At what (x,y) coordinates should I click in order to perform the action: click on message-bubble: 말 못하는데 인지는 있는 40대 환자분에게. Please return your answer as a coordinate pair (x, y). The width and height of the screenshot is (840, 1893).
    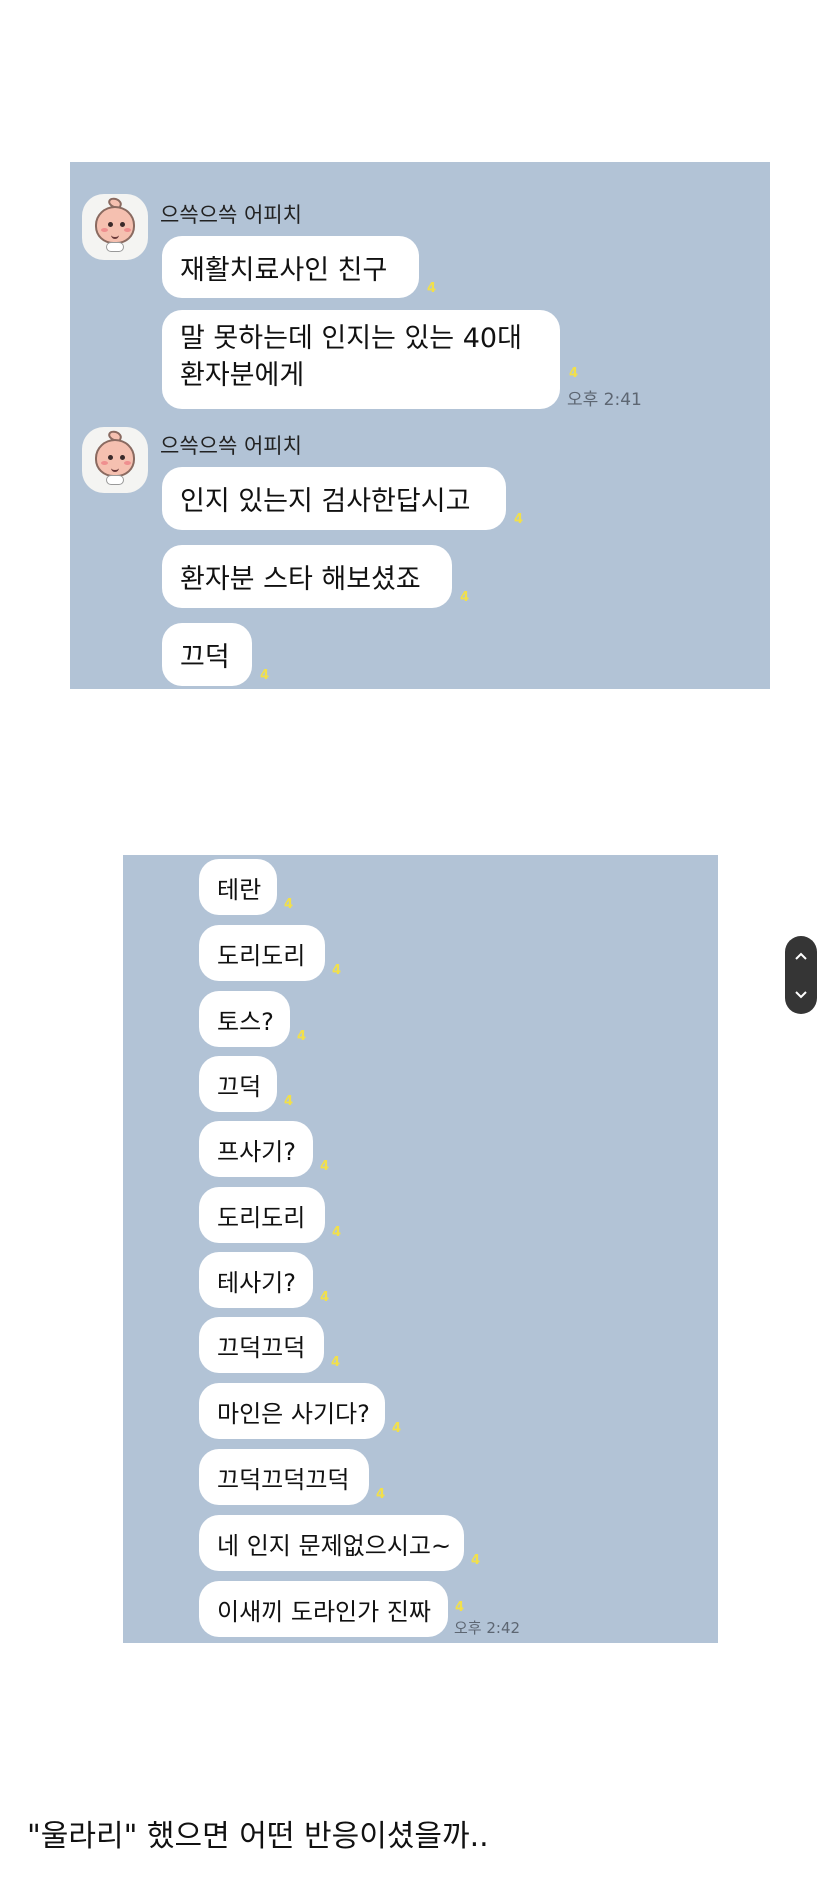
    Looking at the image, I should click on (361, 359).